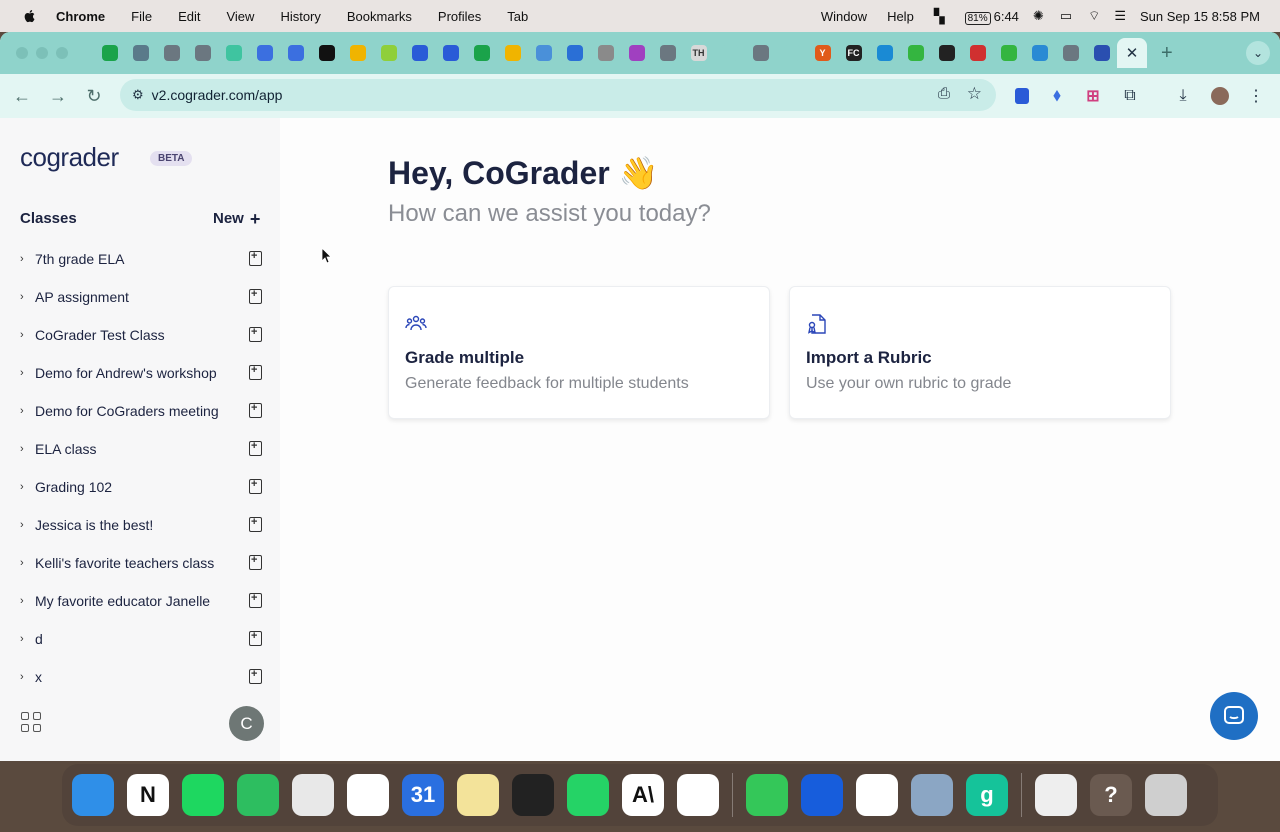  I want to click on grammarly-icon: g, so click(987, 795).